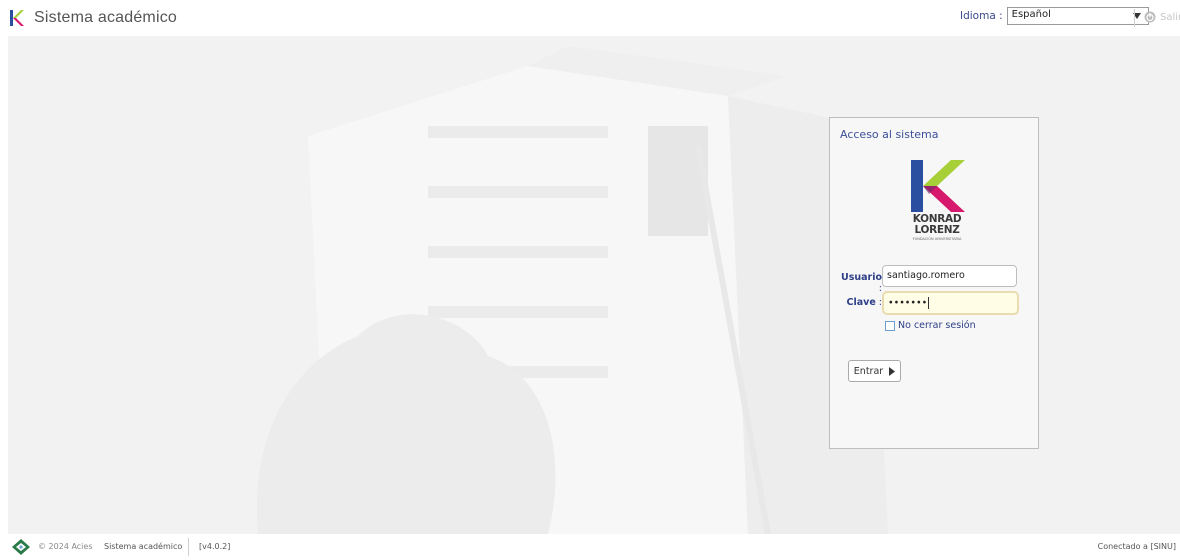 The width and height of the screenshot is (1180, 560). I want to click on exit-button: Salir, so click(1162, 17).